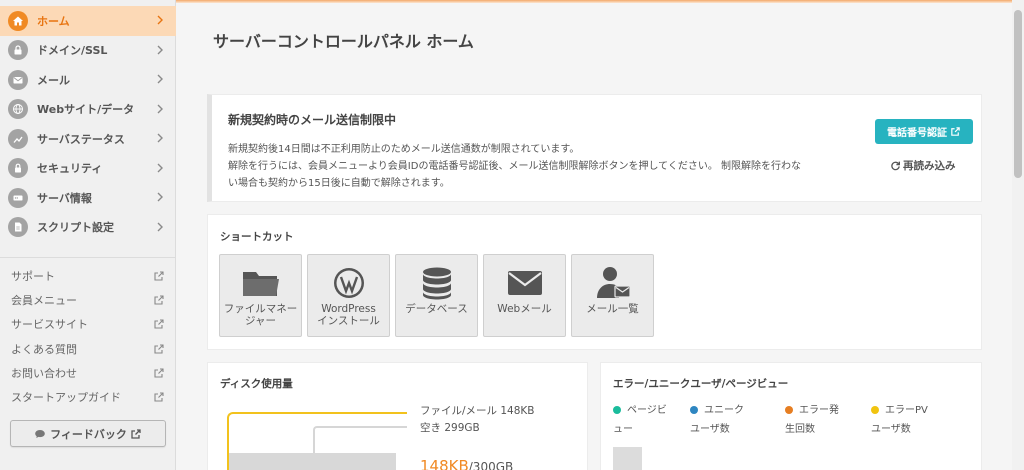 The height and width of the screenshot is (470, 1024). What do you see at coordinates (261, 284) in the screenshot?
I see `folder-icon` at bounding box center [261, 284].